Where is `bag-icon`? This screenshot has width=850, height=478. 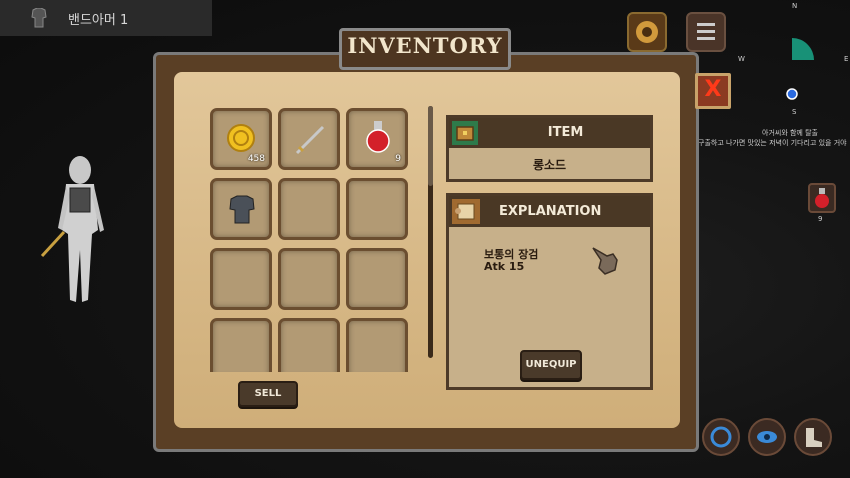
bag-icon is located at coordinates (647, 32).